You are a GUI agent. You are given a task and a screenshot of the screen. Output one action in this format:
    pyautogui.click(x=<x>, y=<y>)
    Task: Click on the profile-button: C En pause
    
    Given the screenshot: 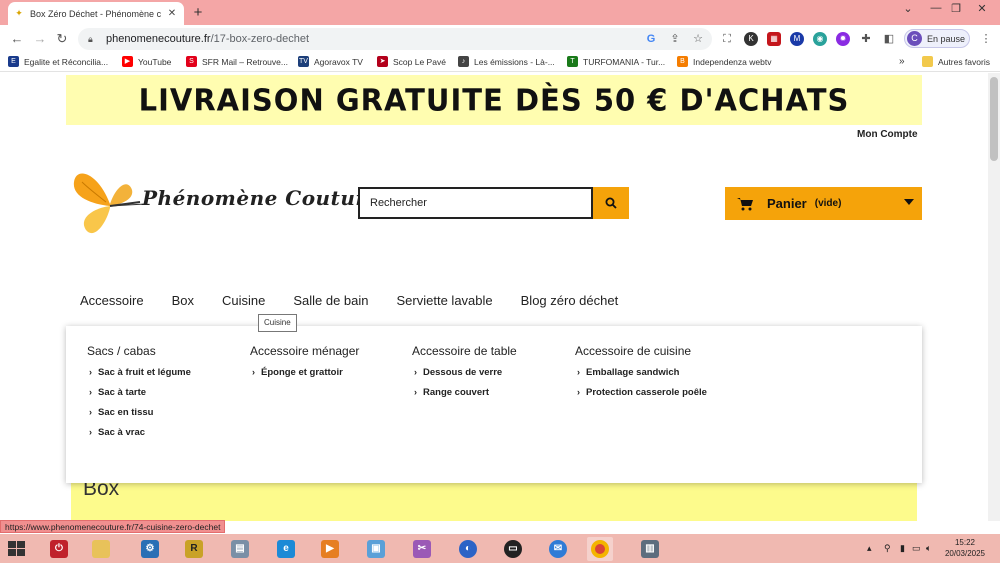 What is the action you would take?
    pyautogui.click(x=937, y=38)
    